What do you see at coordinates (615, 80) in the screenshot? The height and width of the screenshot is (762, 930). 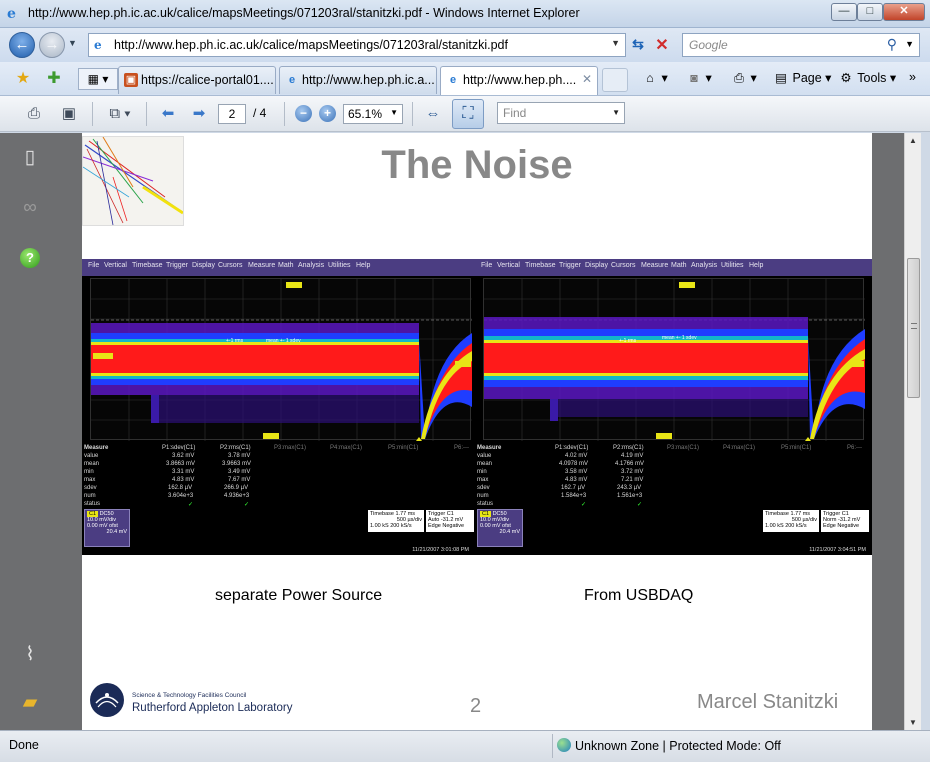 I see `new-tab-button` at bounding box center [615, 80].